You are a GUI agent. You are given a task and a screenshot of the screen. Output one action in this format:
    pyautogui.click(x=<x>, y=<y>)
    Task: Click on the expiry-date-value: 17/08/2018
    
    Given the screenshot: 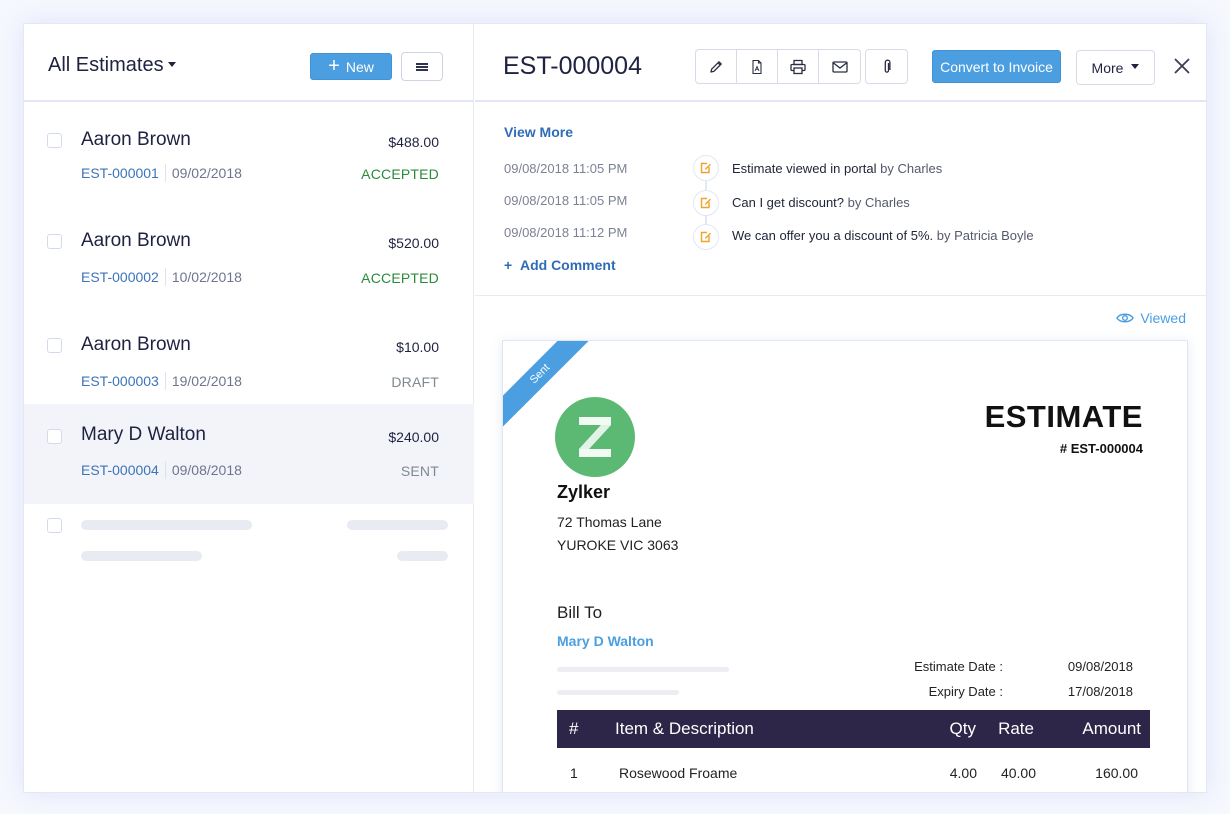 What is the action you would take?
    pyautogui.click(x=1100, y=691)
    